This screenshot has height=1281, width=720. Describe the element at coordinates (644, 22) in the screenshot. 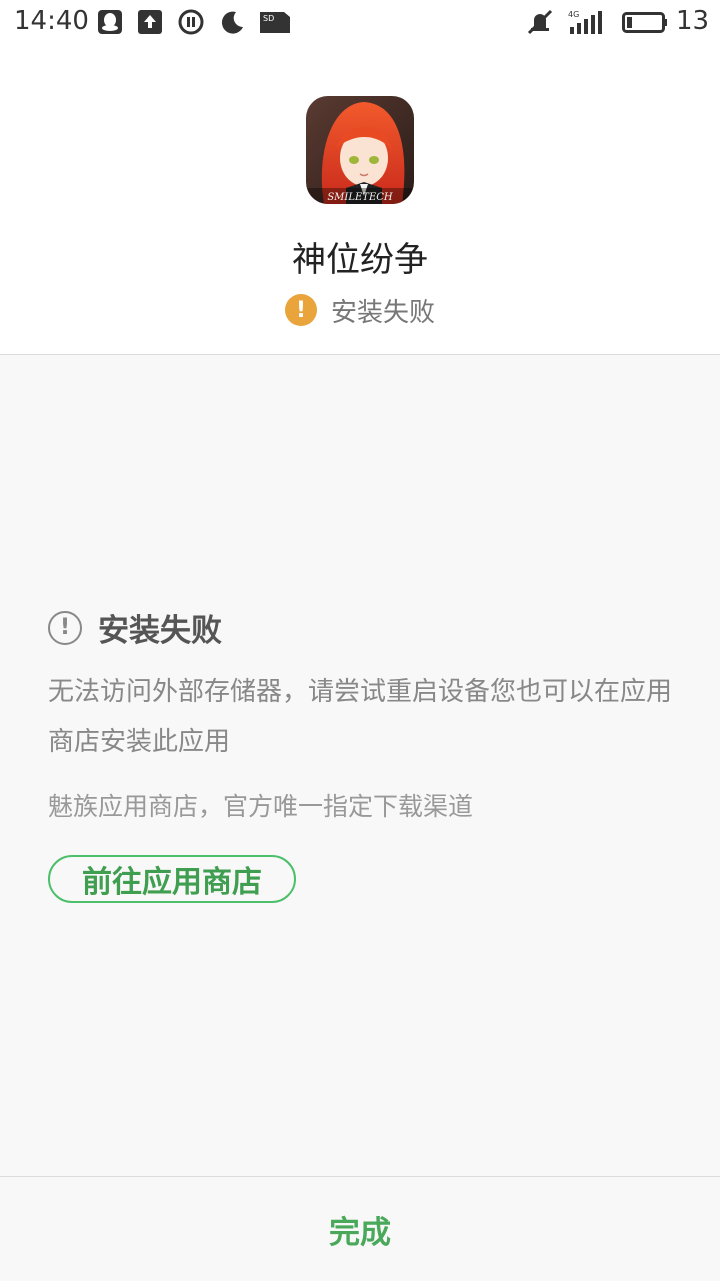

I see `battery-icon` at that location.